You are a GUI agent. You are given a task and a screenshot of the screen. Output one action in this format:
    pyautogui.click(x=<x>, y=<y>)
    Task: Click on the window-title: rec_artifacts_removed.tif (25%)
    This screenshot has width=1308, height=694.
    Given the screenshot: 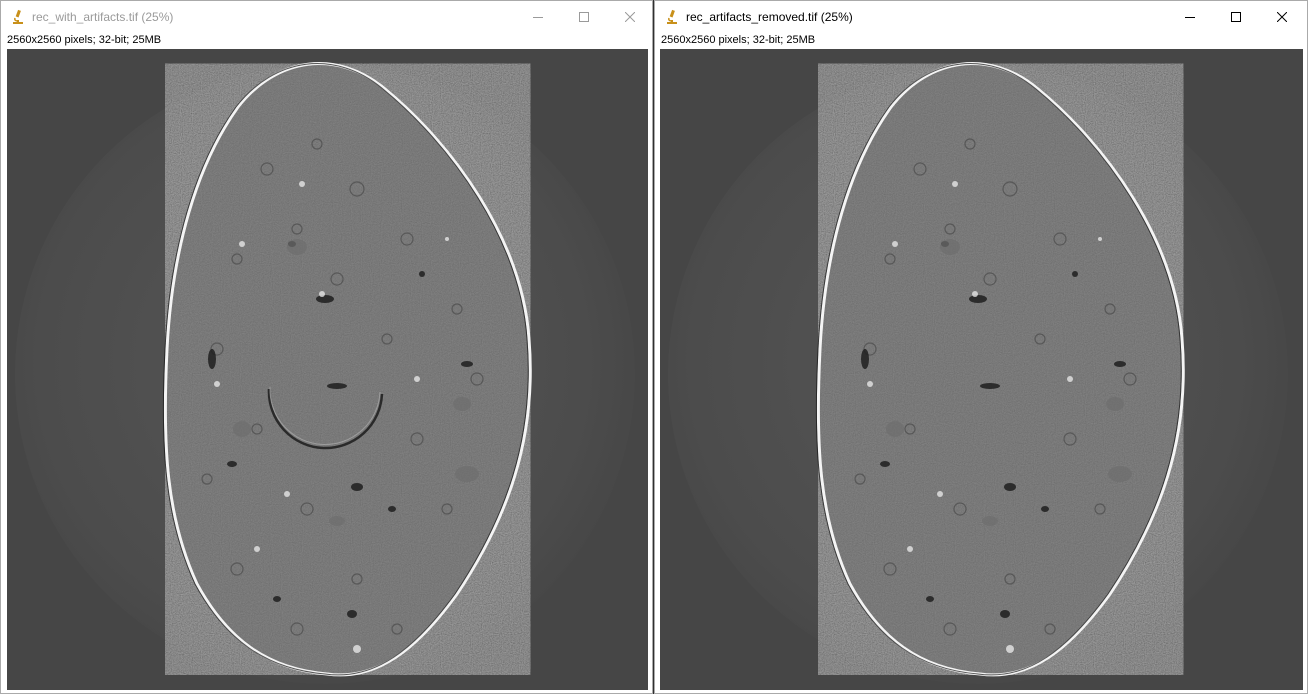 What is the action you would take?
    pyautogui.click(x=769, y=17)
    